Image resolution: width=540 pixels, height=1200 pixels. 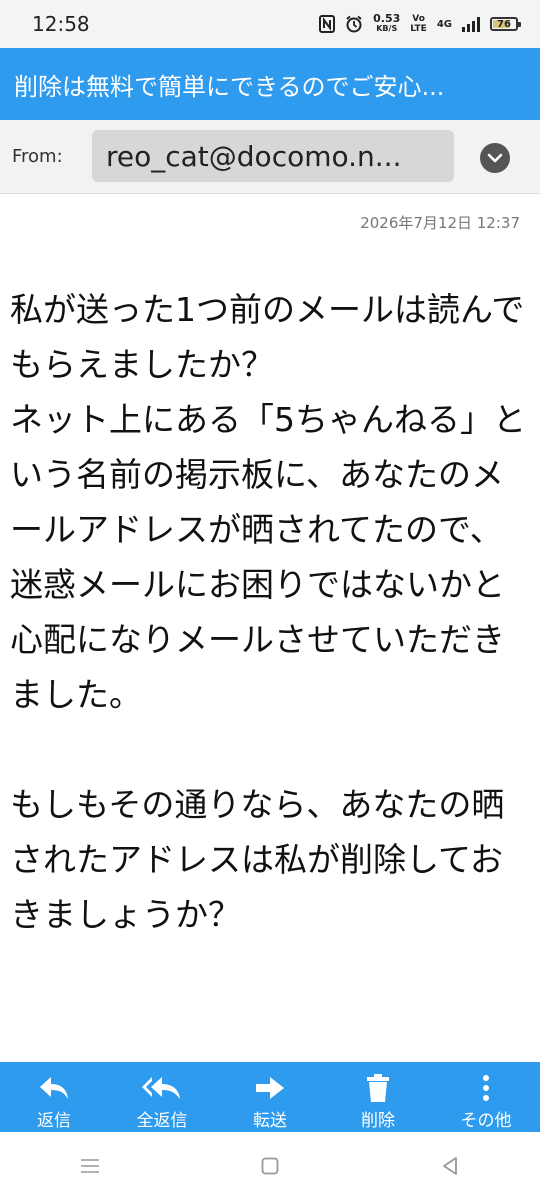 I want to click on reply-label: 返信, so click(x=54, y=1121).